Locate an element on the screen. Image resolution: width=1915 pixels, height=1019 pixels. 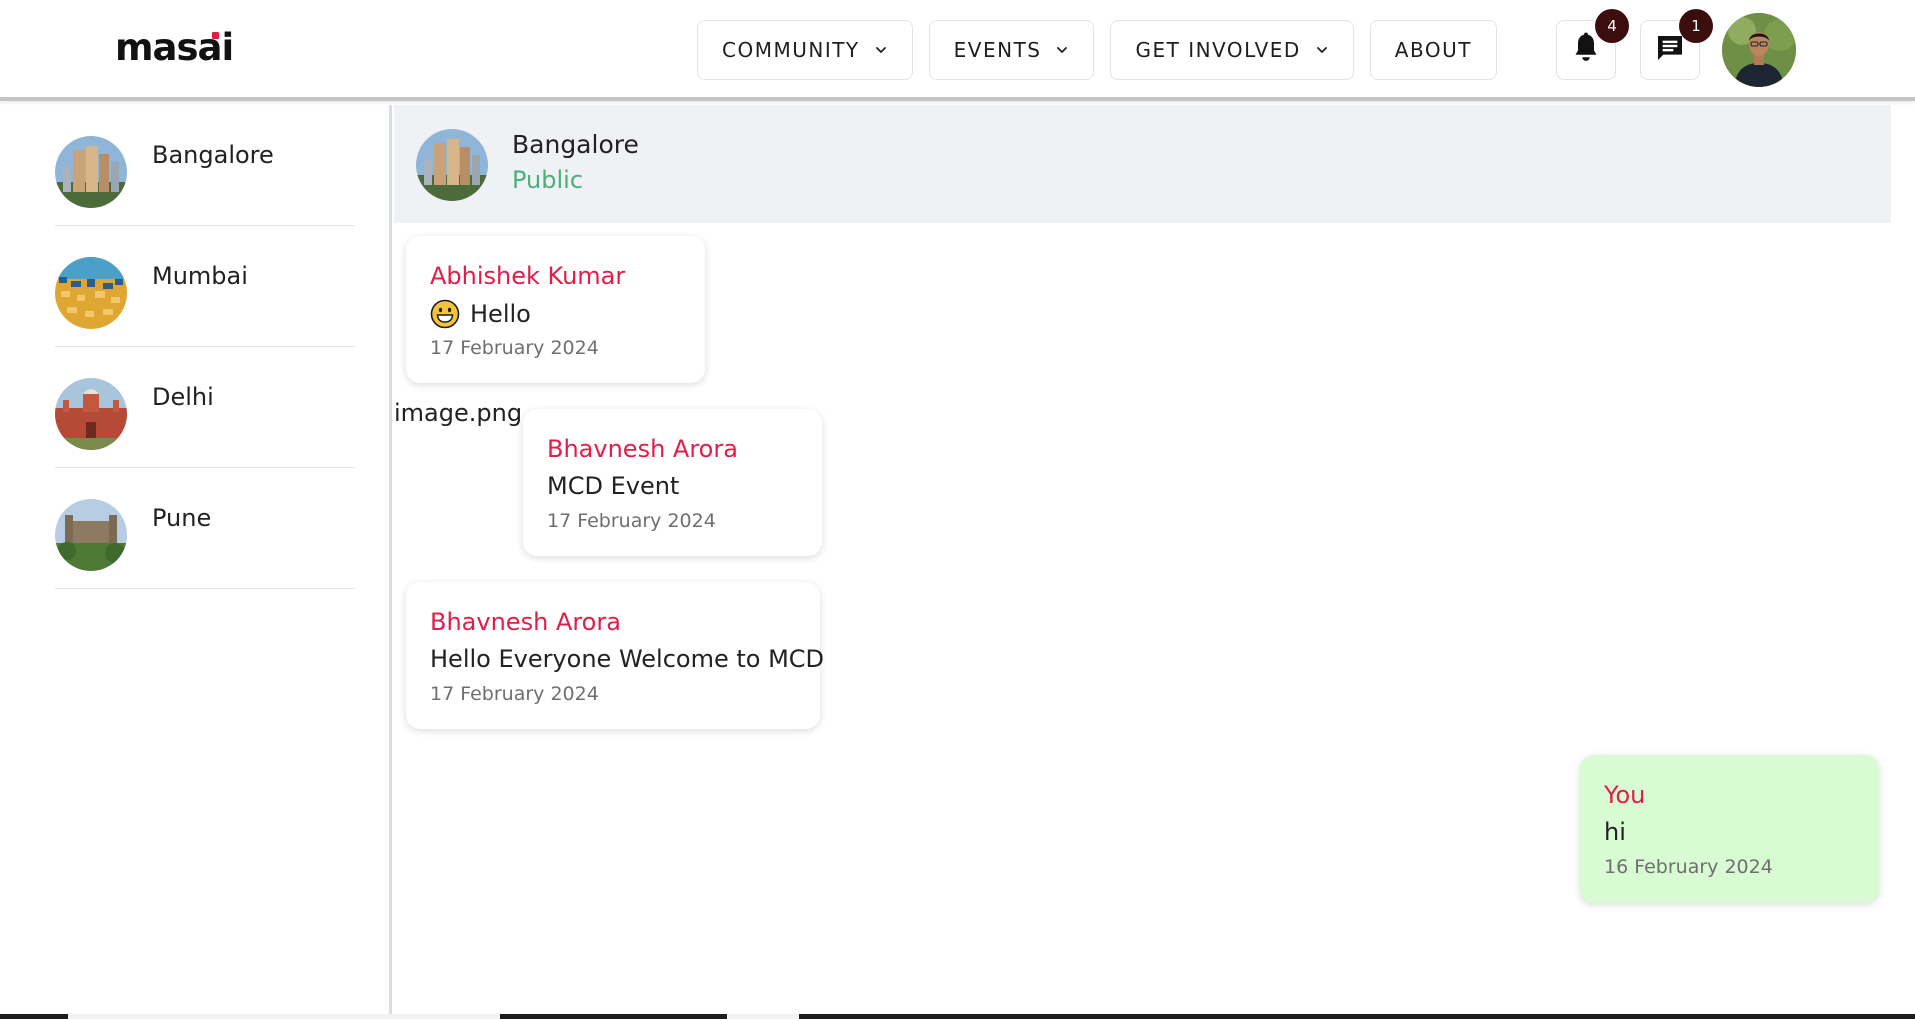
chat-list-item-mumbai: Mumbai is located at coordinates (205, 286).